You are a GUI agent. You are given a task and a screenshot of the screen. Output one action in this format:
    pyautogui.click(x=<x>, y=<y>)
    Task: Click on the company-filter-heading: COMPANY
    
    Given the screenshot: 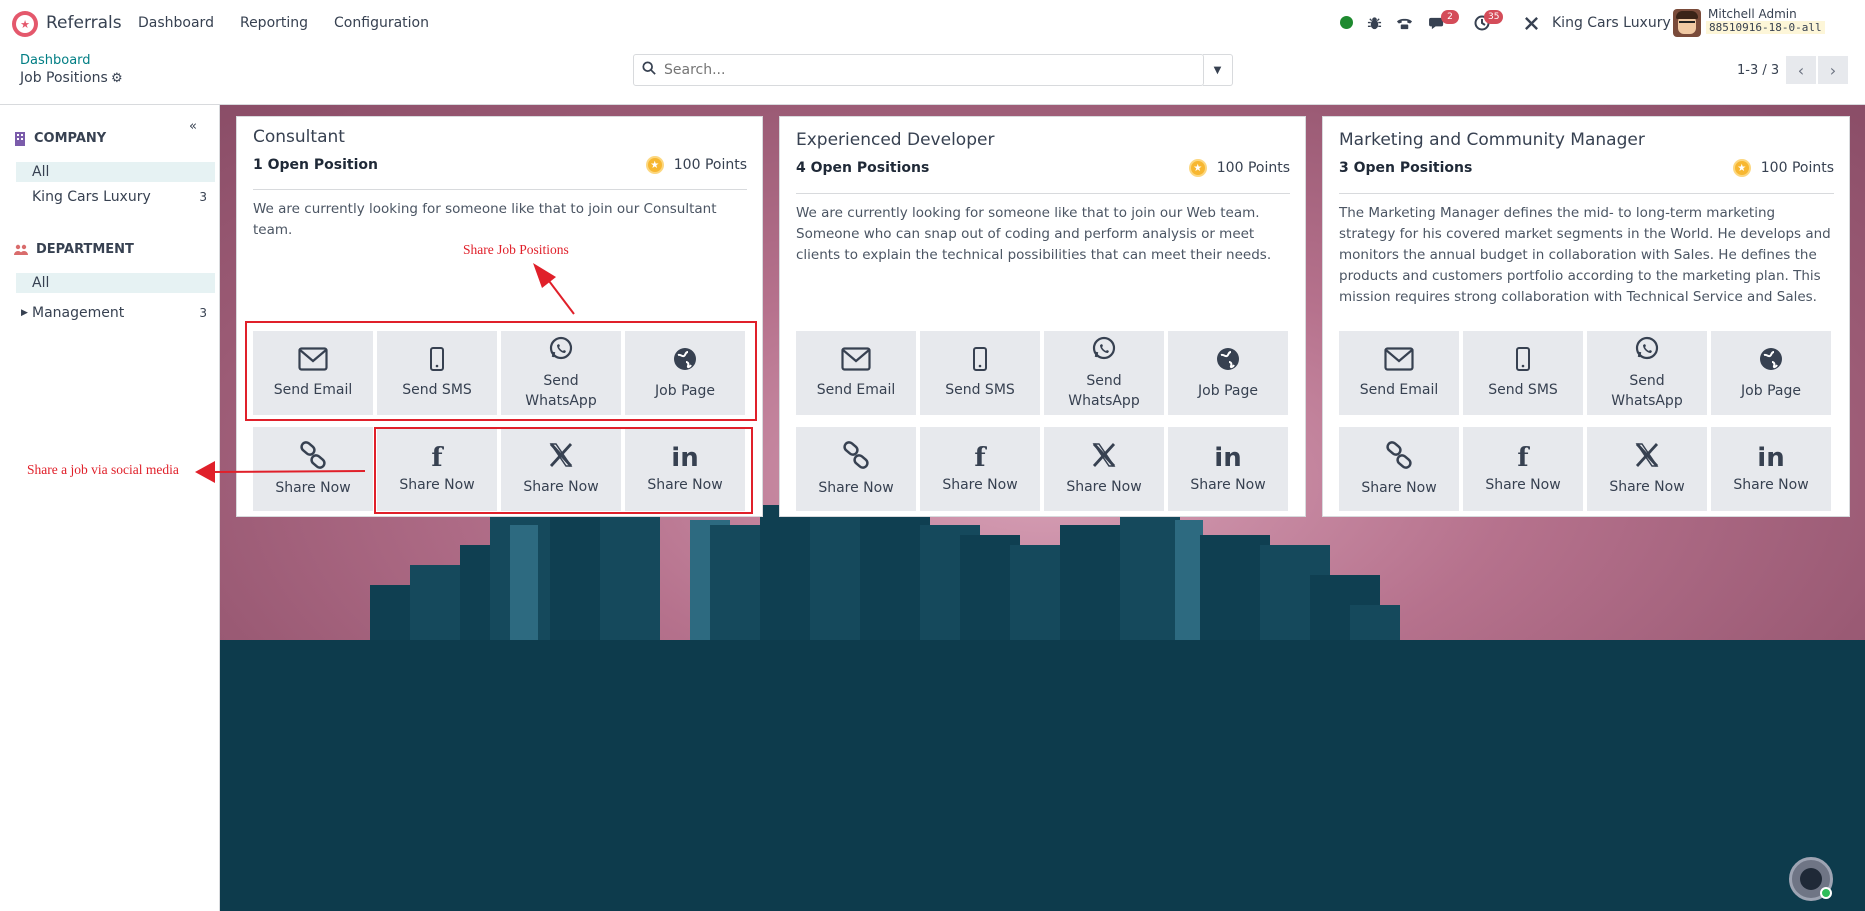 What is the action you would take?
    pyautogui.click(x=60, y=138)
    